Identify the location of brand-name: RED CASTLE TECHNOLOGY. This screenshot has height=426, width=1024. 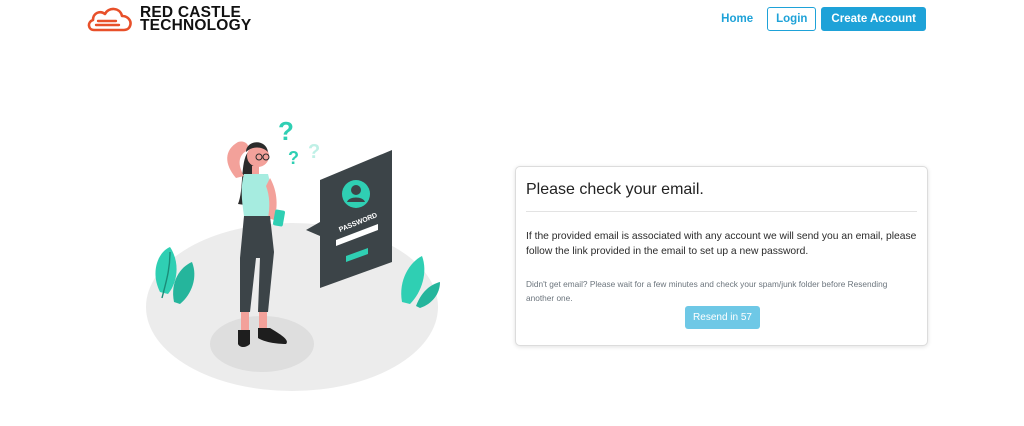
(196, 19).